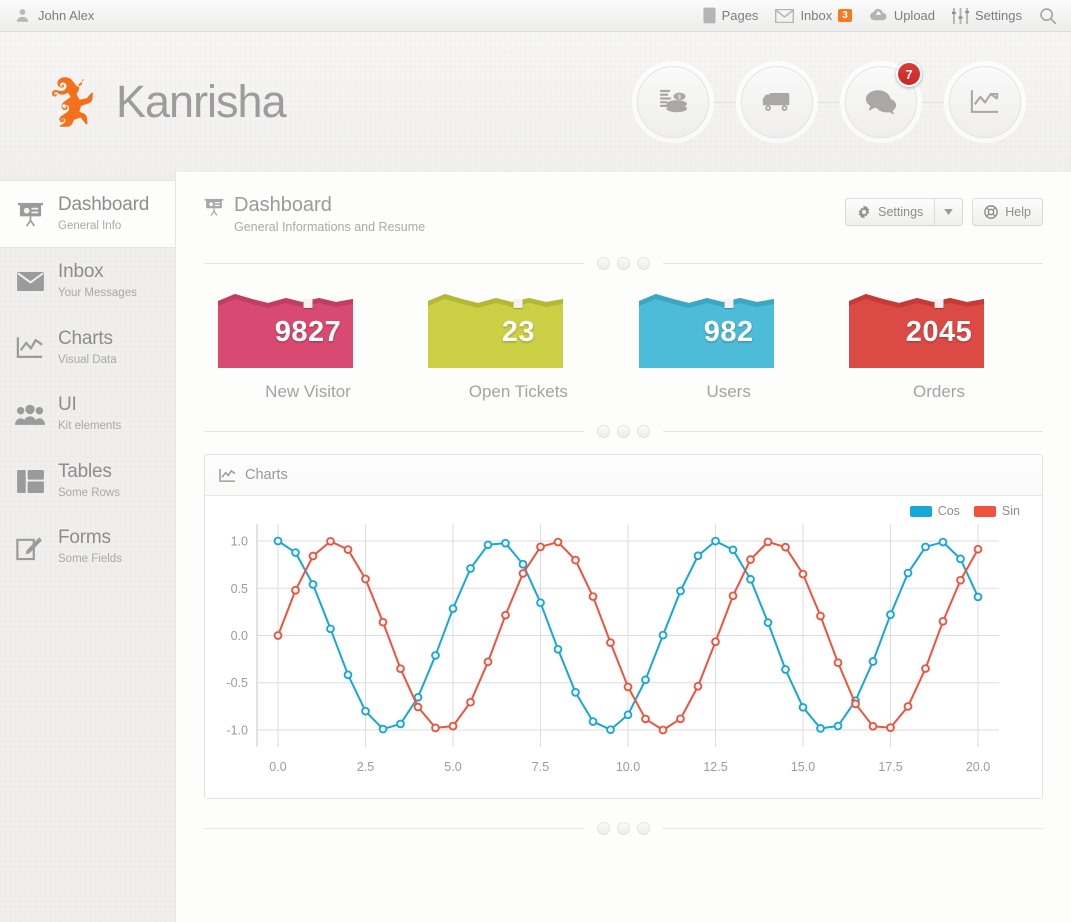  What do you see at coordinates (30, 481) in the screenshot?
I see `table-layout-icon` at bounding box center [30, 481].